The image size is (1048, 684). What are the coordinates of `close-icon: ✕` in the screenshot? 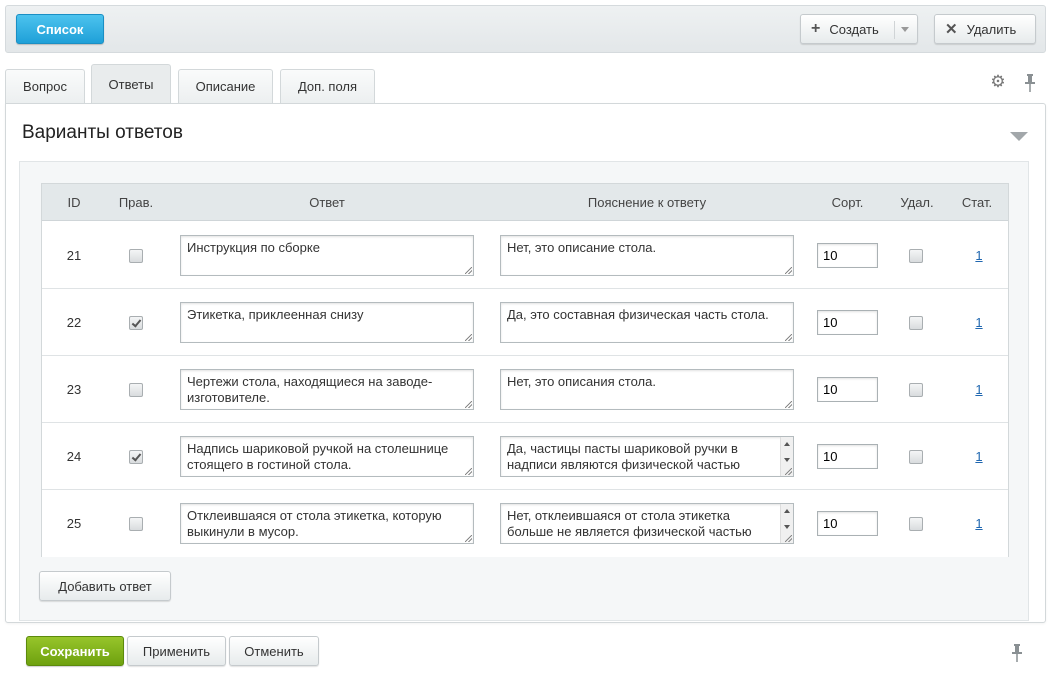 It's located at (951, 29).